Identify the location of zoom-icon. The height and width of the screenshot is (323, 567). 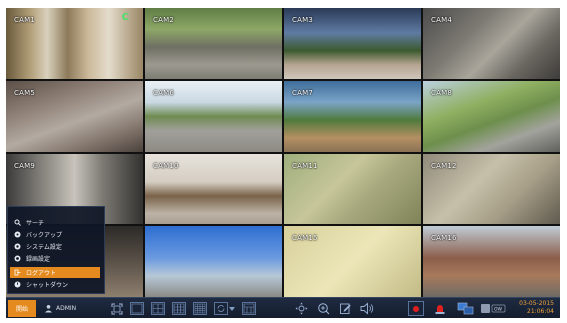
(323, 308).